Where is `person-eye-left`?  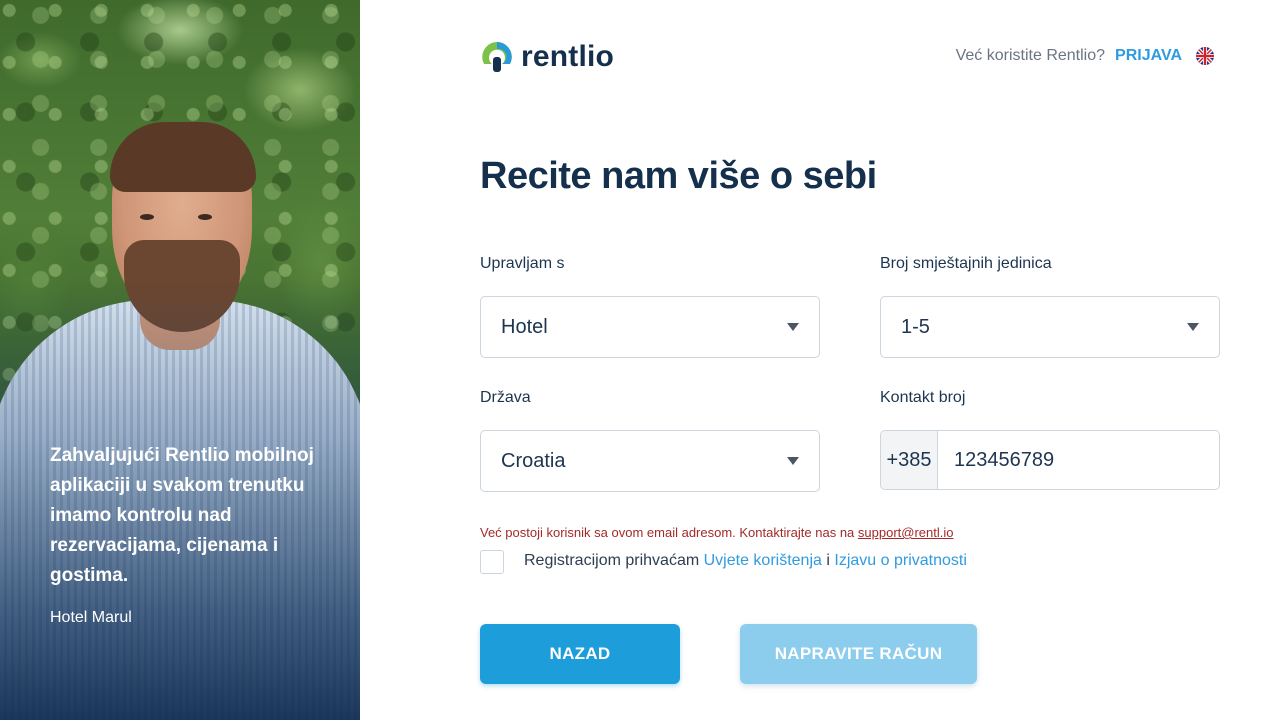 person-eye-left is located at coordinates (147, 217).